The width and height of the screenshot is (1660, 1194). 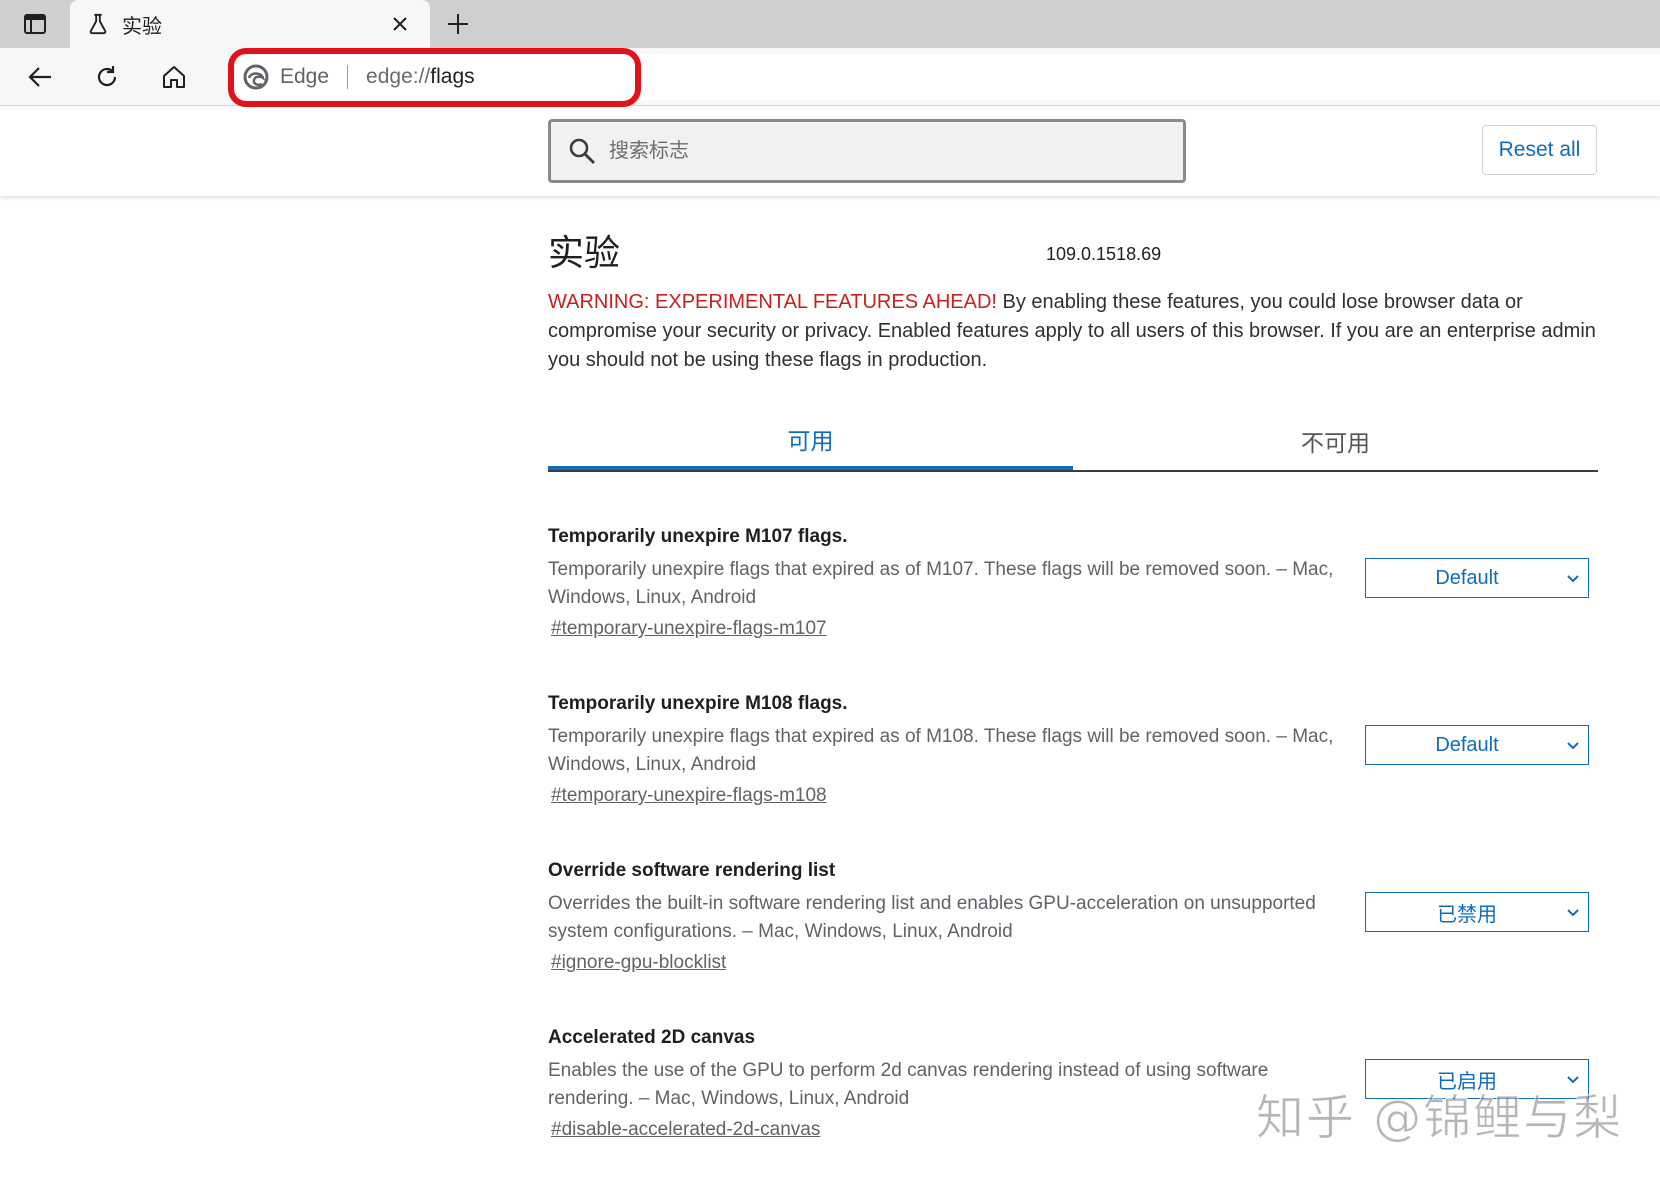 What do you see at coordinates (142, 26) in the screenshot?
I see `tab-title: 实验` at bounding box center [142, 26].